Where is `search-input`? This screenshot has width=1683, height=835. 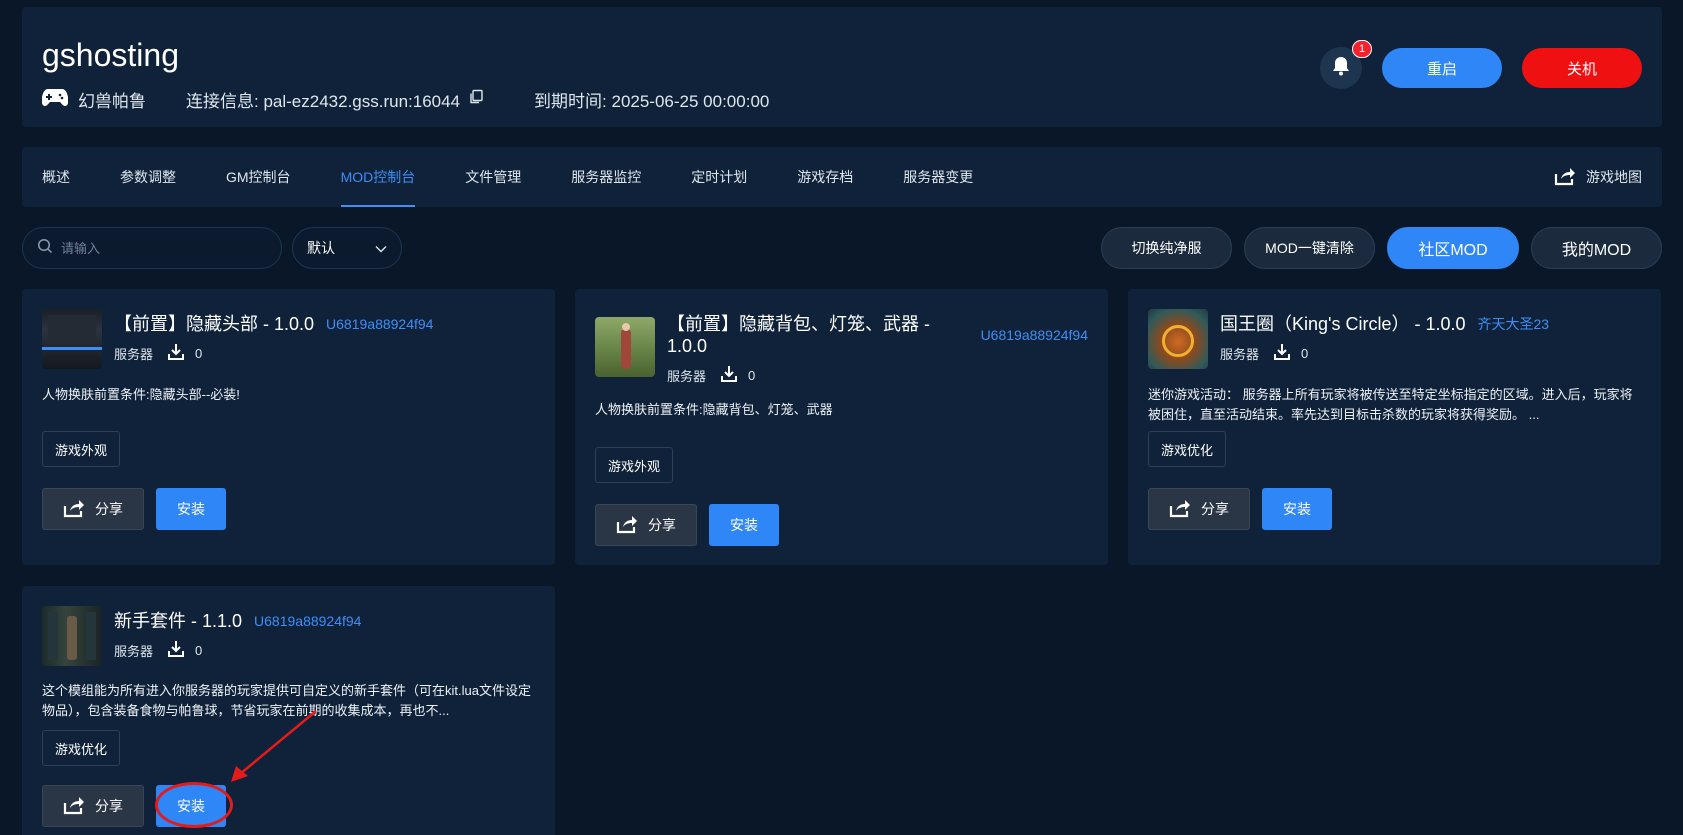 search-input is located at coordinates (161, 248).